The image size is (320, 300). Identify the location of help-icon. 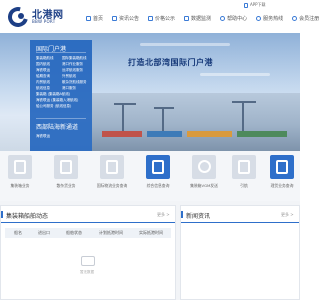
(223, 18).